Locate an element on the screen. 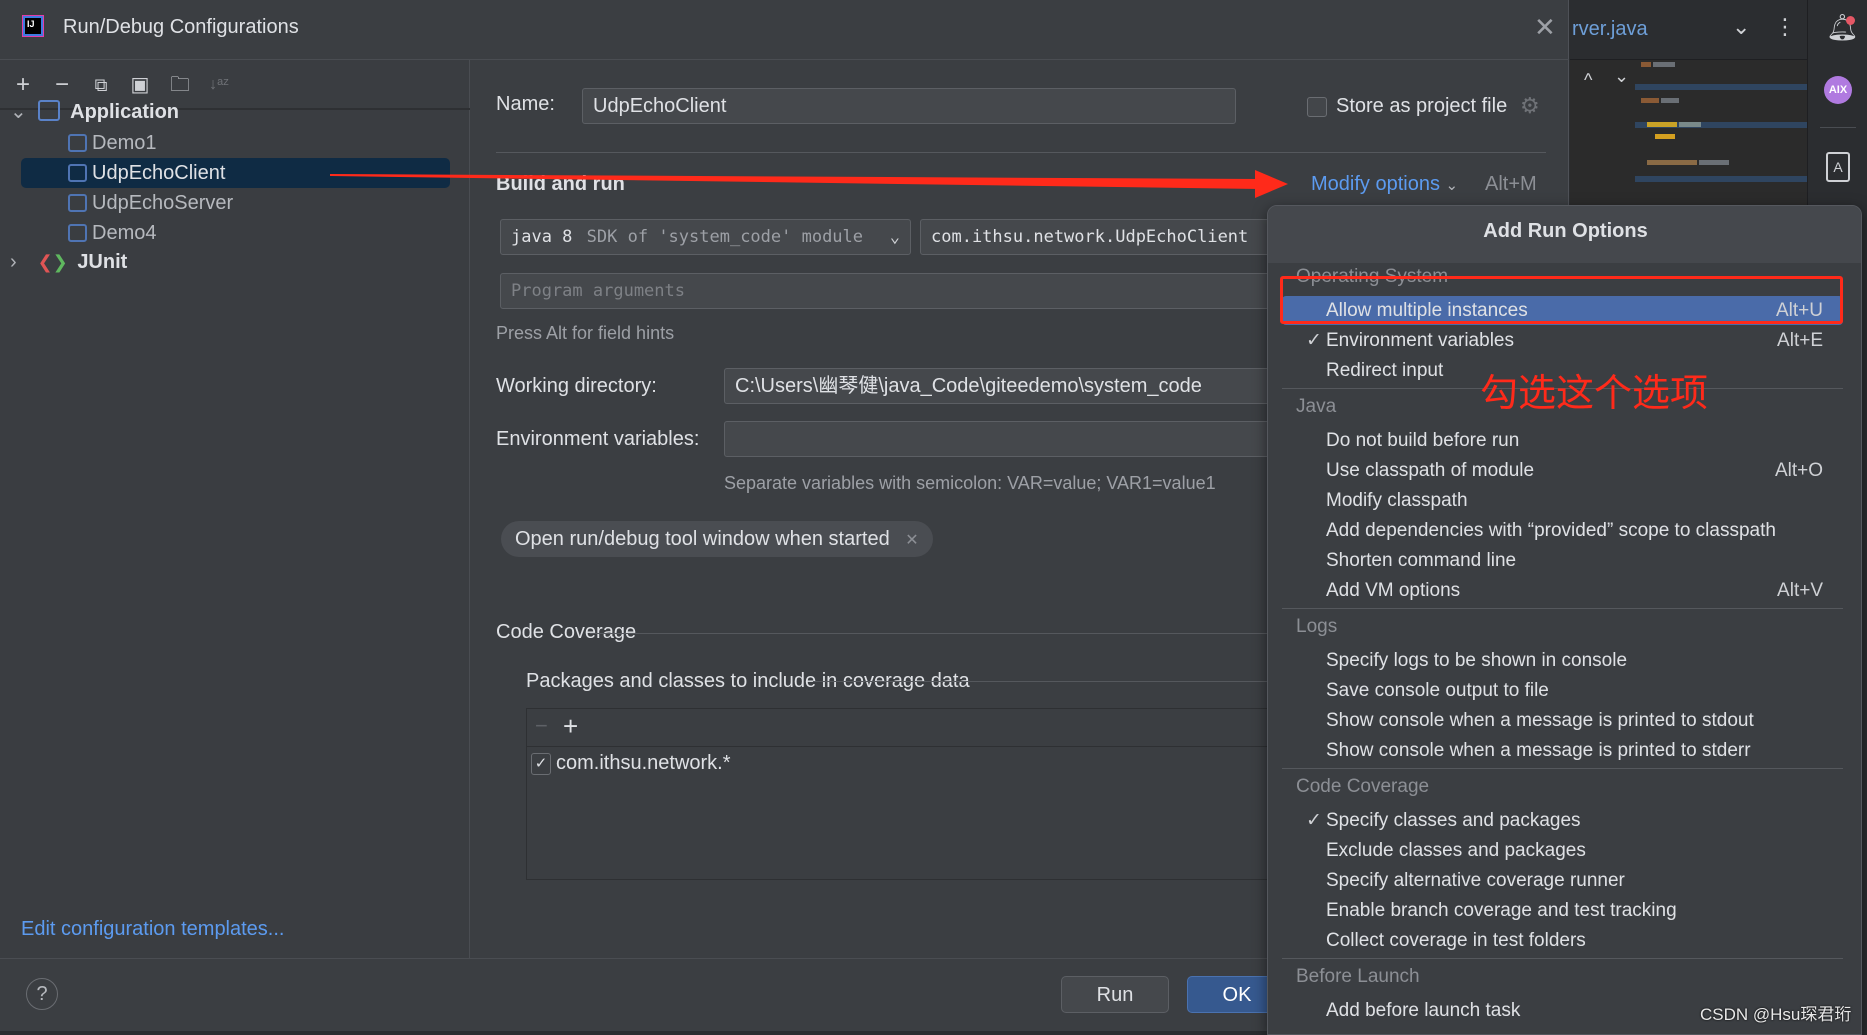  annotation-arrow is located at coordinates (809, 184).